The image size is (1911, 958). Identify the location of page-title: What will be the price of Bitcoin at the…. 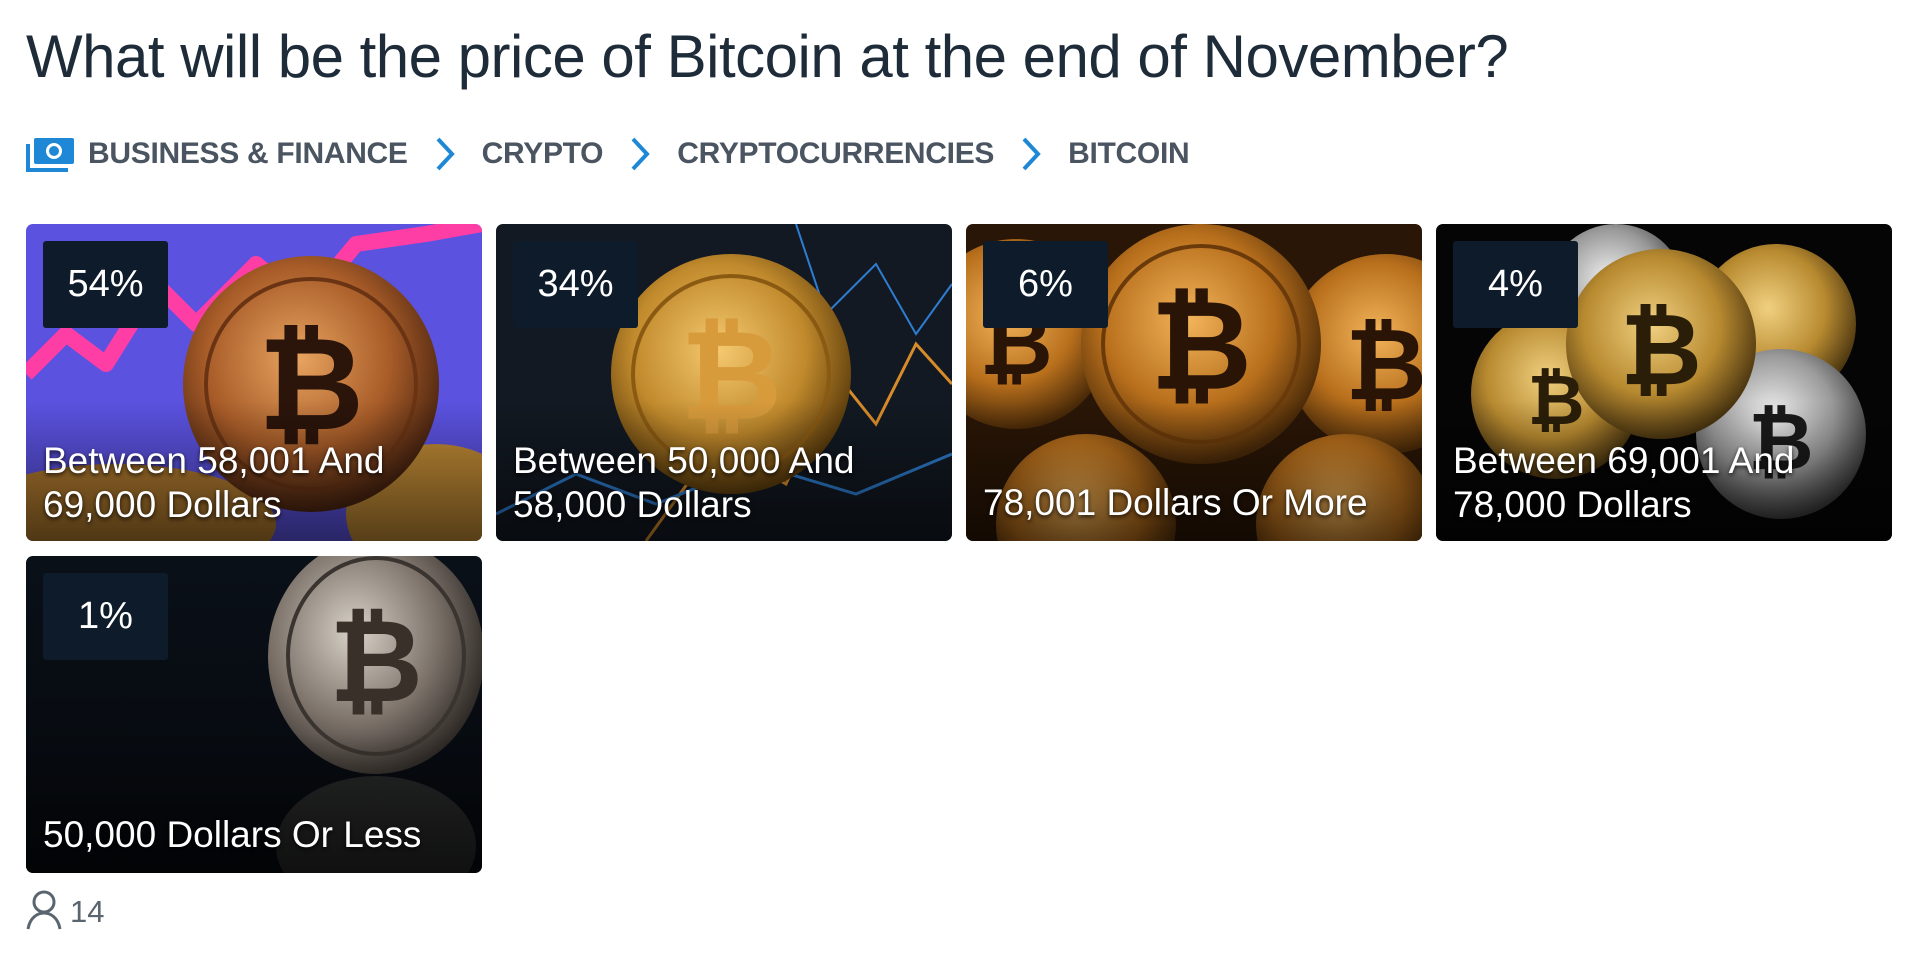
(767, 56).